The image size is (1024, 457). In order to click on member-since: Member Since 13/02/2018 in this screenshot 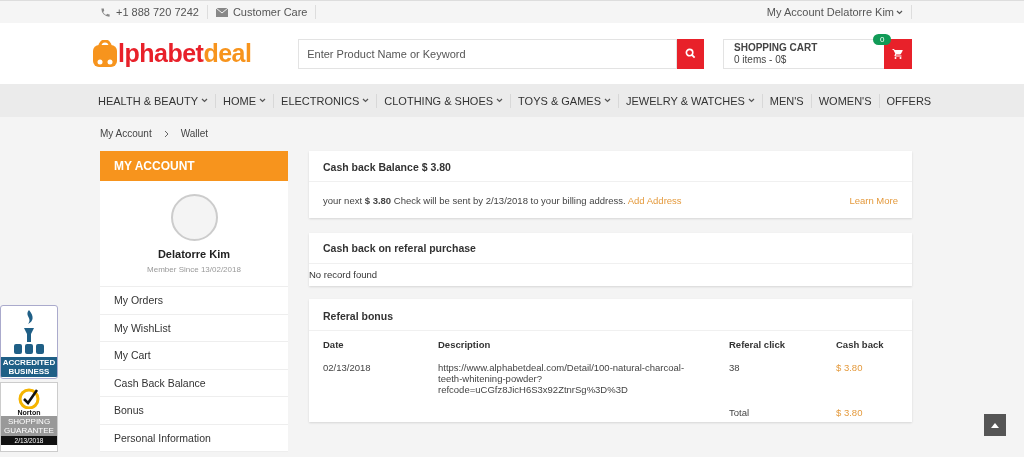, I will do `click(194, 269)`.